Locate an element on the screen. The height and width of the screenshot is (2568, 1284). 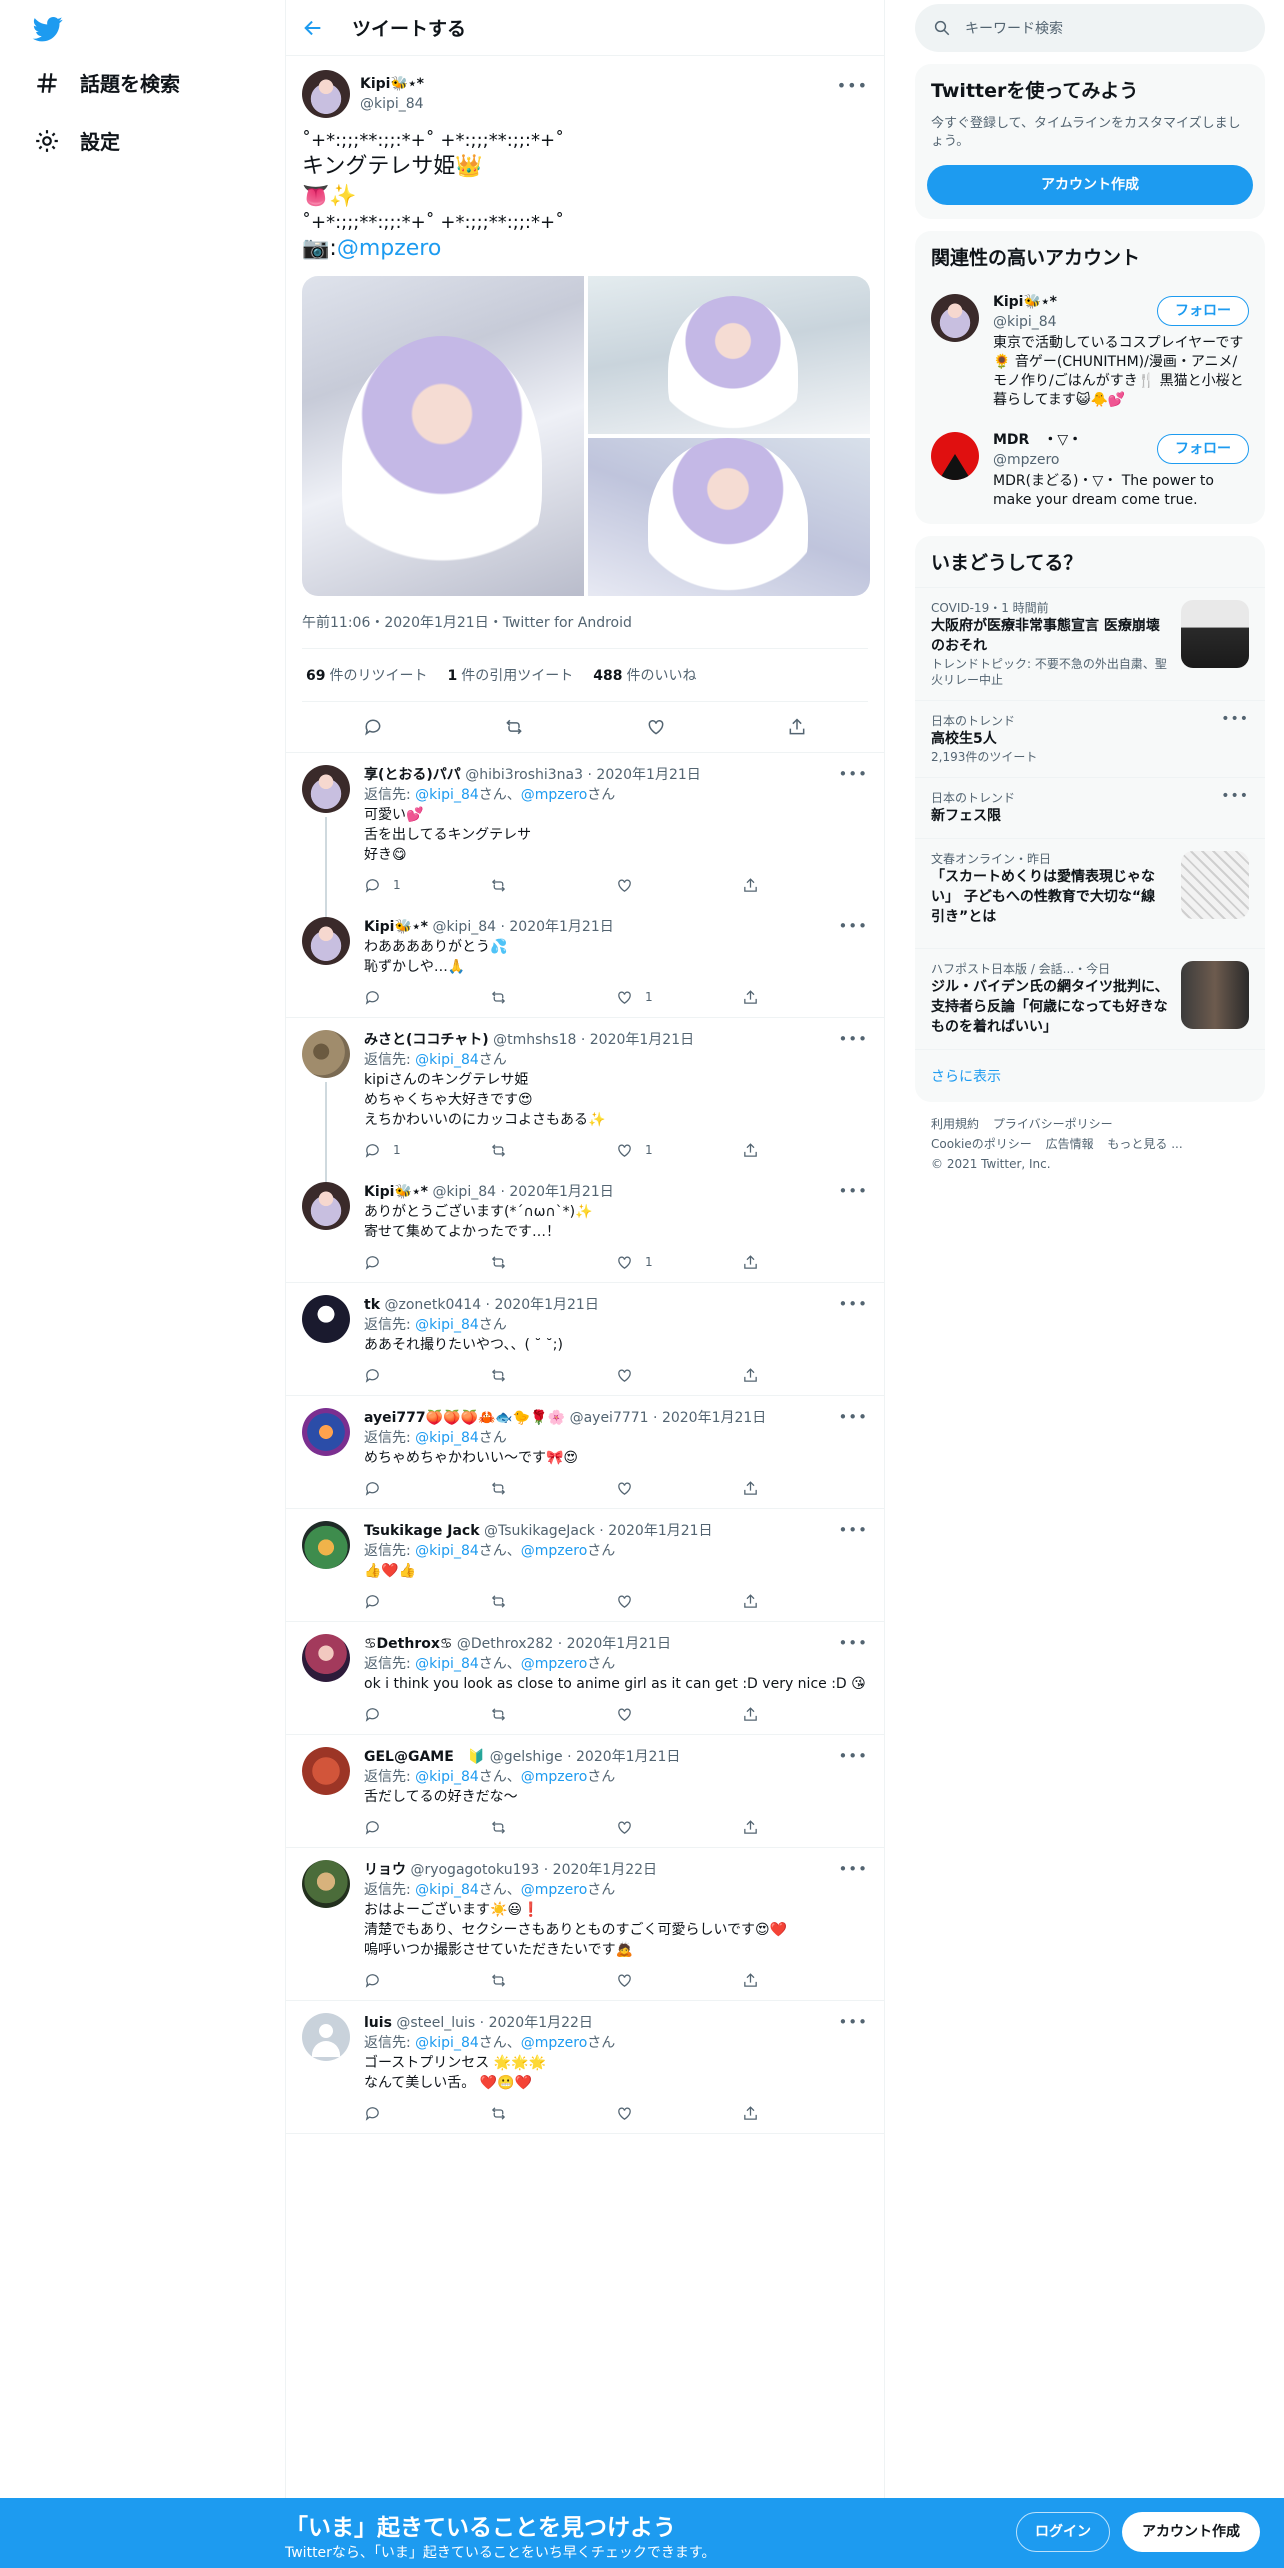
login-button: ログイン is located at coordinates (1063, 2532).